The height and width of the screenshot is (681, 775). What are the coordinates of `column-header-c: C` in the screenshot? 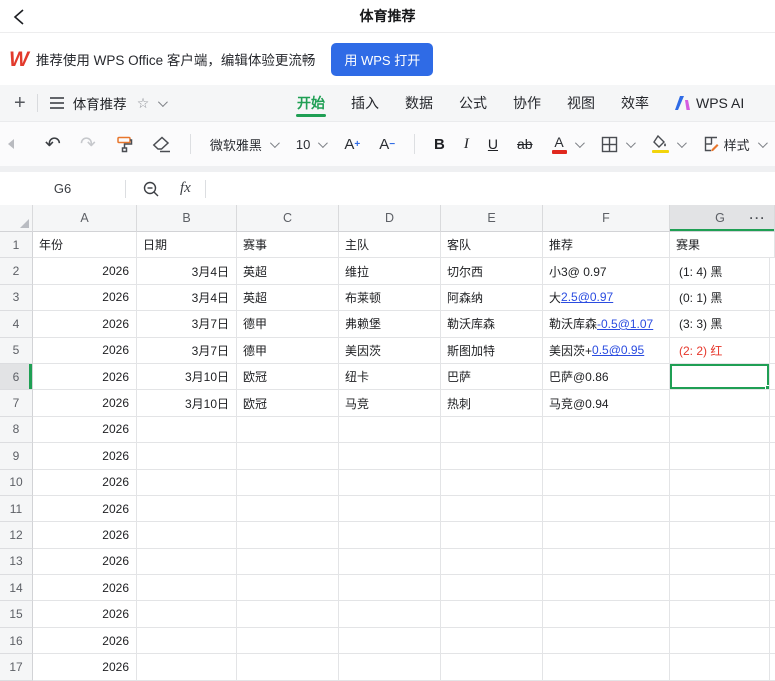 It's located at (288, 218).